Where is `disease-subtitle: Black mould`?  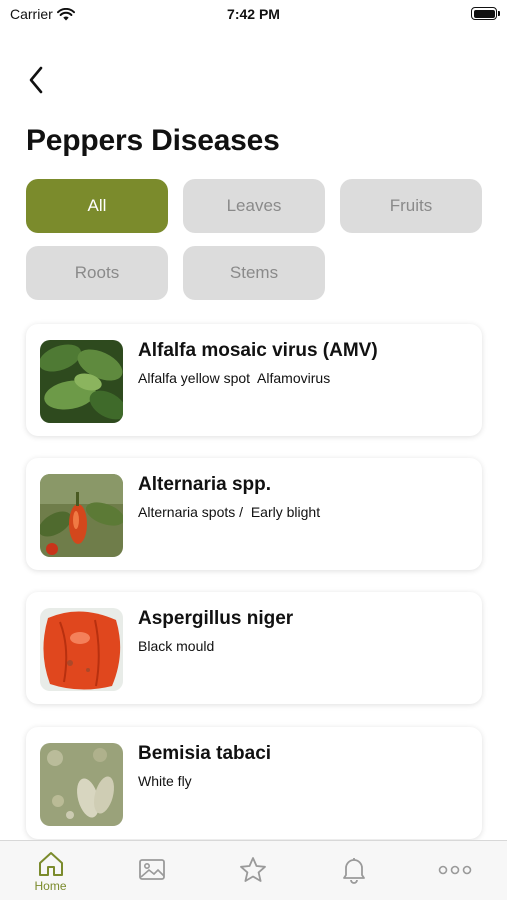 disease-subtitle: Black mould is located at coordinates (176, 646).